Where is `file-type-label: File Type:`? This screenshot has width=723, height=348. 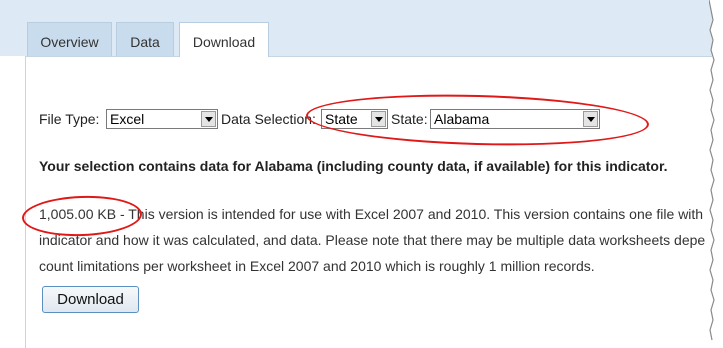
file-type-label: File Type: is located at coordinates (69, 119).